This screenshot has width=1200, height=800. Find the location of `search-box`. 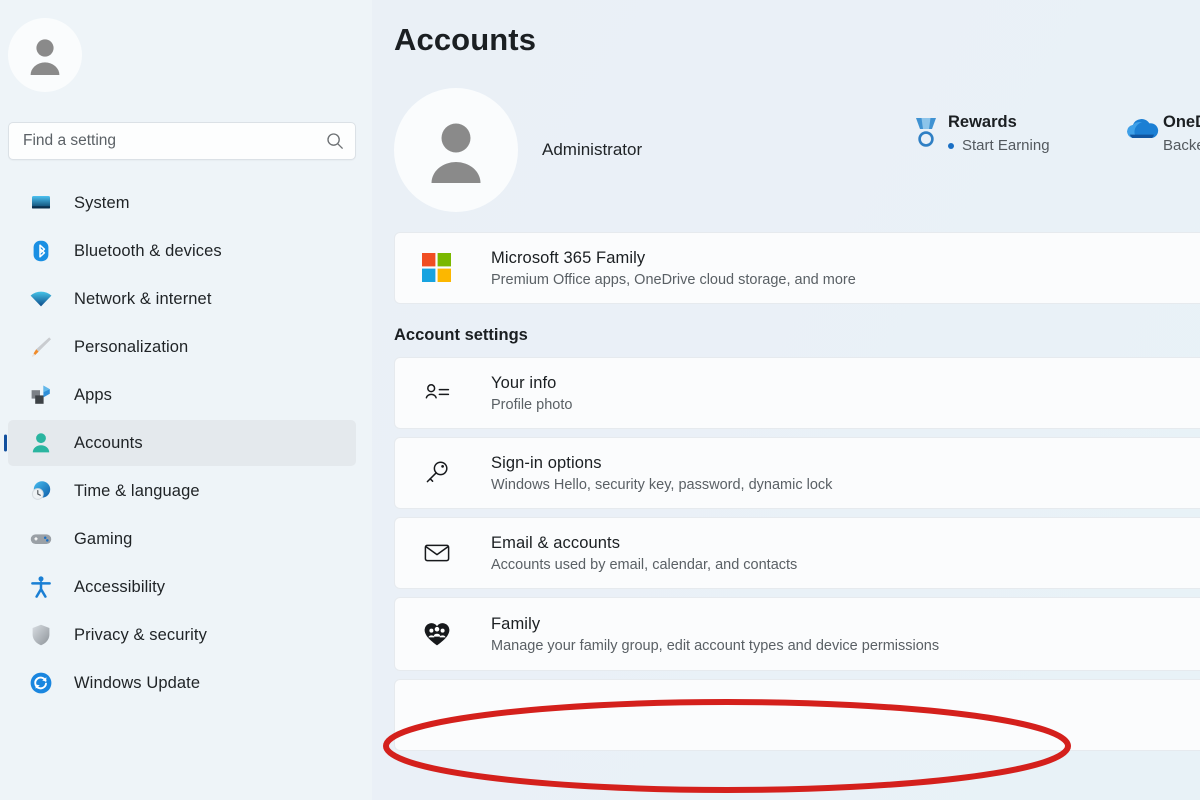

search-box is located at coordinates (182, 141).